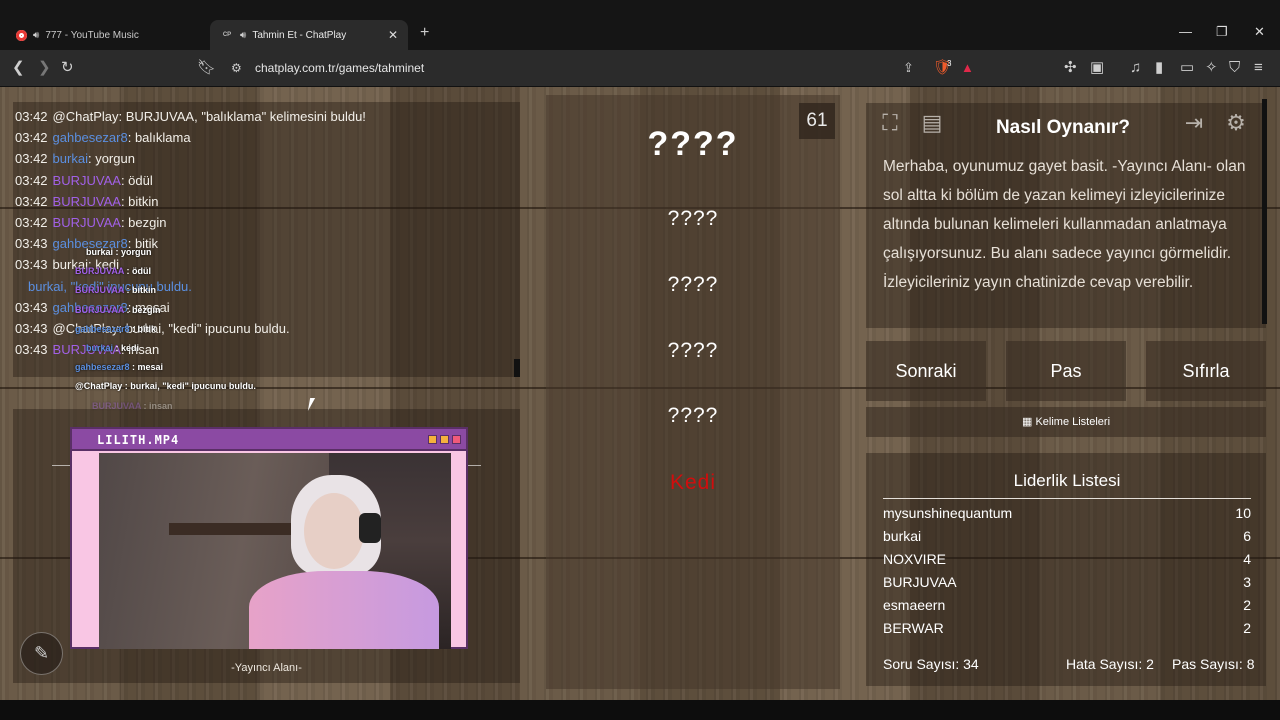 The image size is (1280, 720). What do you see at coordinates (236, 68) in the screenshot?
I see `site-settings-icon: ⚙` at bounding box center [236, 68].